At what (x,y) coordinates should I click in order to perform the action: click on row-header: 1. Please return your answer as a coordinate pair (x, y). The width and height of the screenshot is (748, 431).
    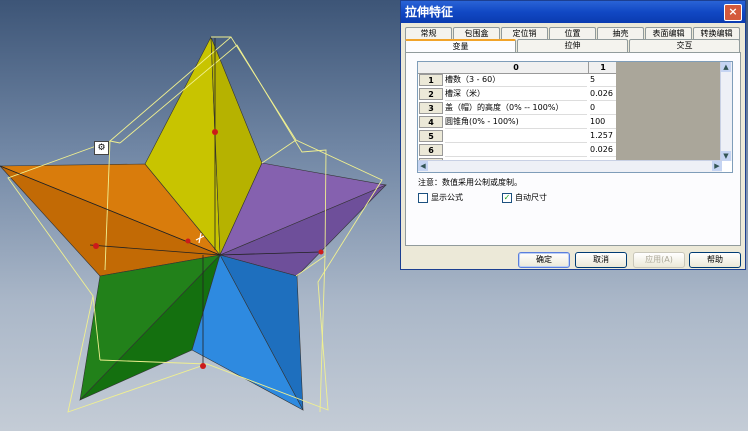
    Looking at the image, I should click on (431, 80).